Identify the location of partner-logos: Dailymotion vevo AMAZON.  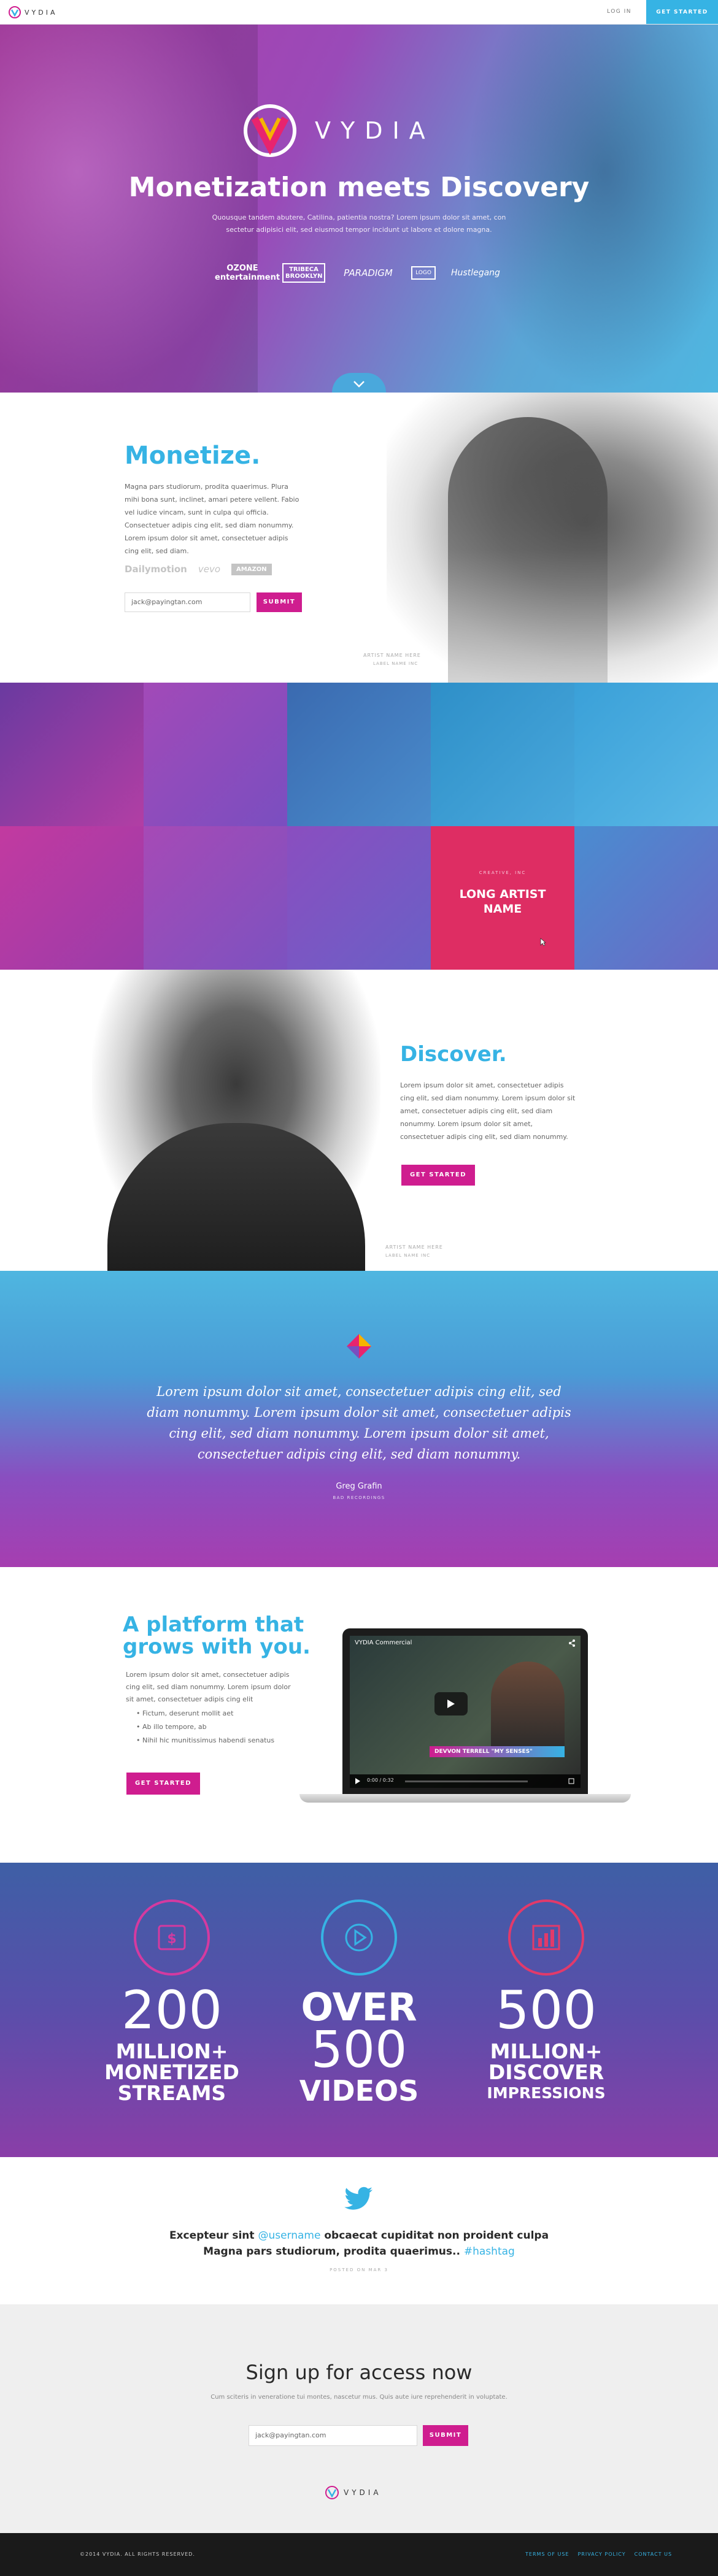
(217, 569).